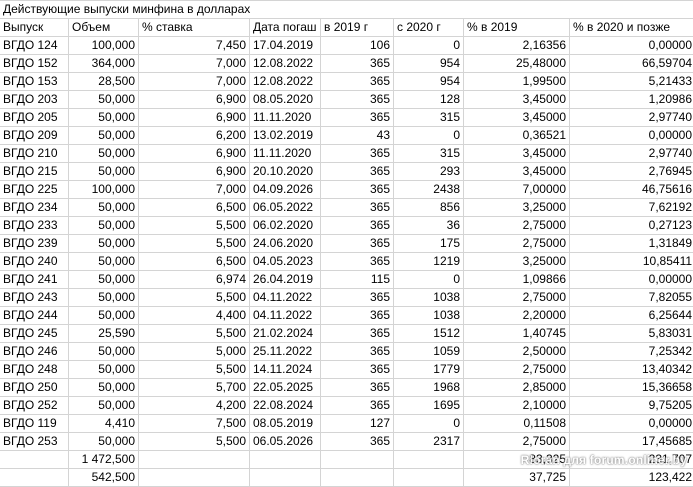 This screenshot has width=693, height=487. I want to click on cell-rate: 4,400, so click(194, 316).